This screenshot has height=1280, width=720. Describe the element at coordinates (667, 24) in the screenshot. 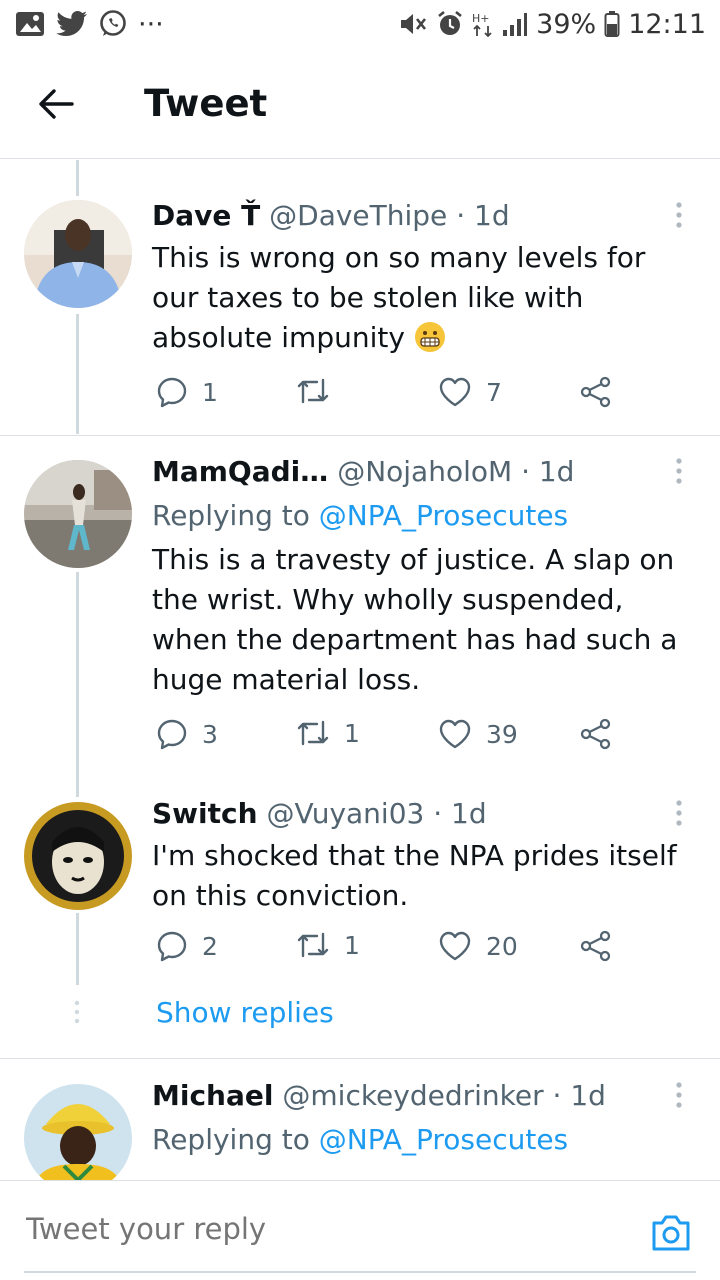

I see `clock: 12:11` at that location.